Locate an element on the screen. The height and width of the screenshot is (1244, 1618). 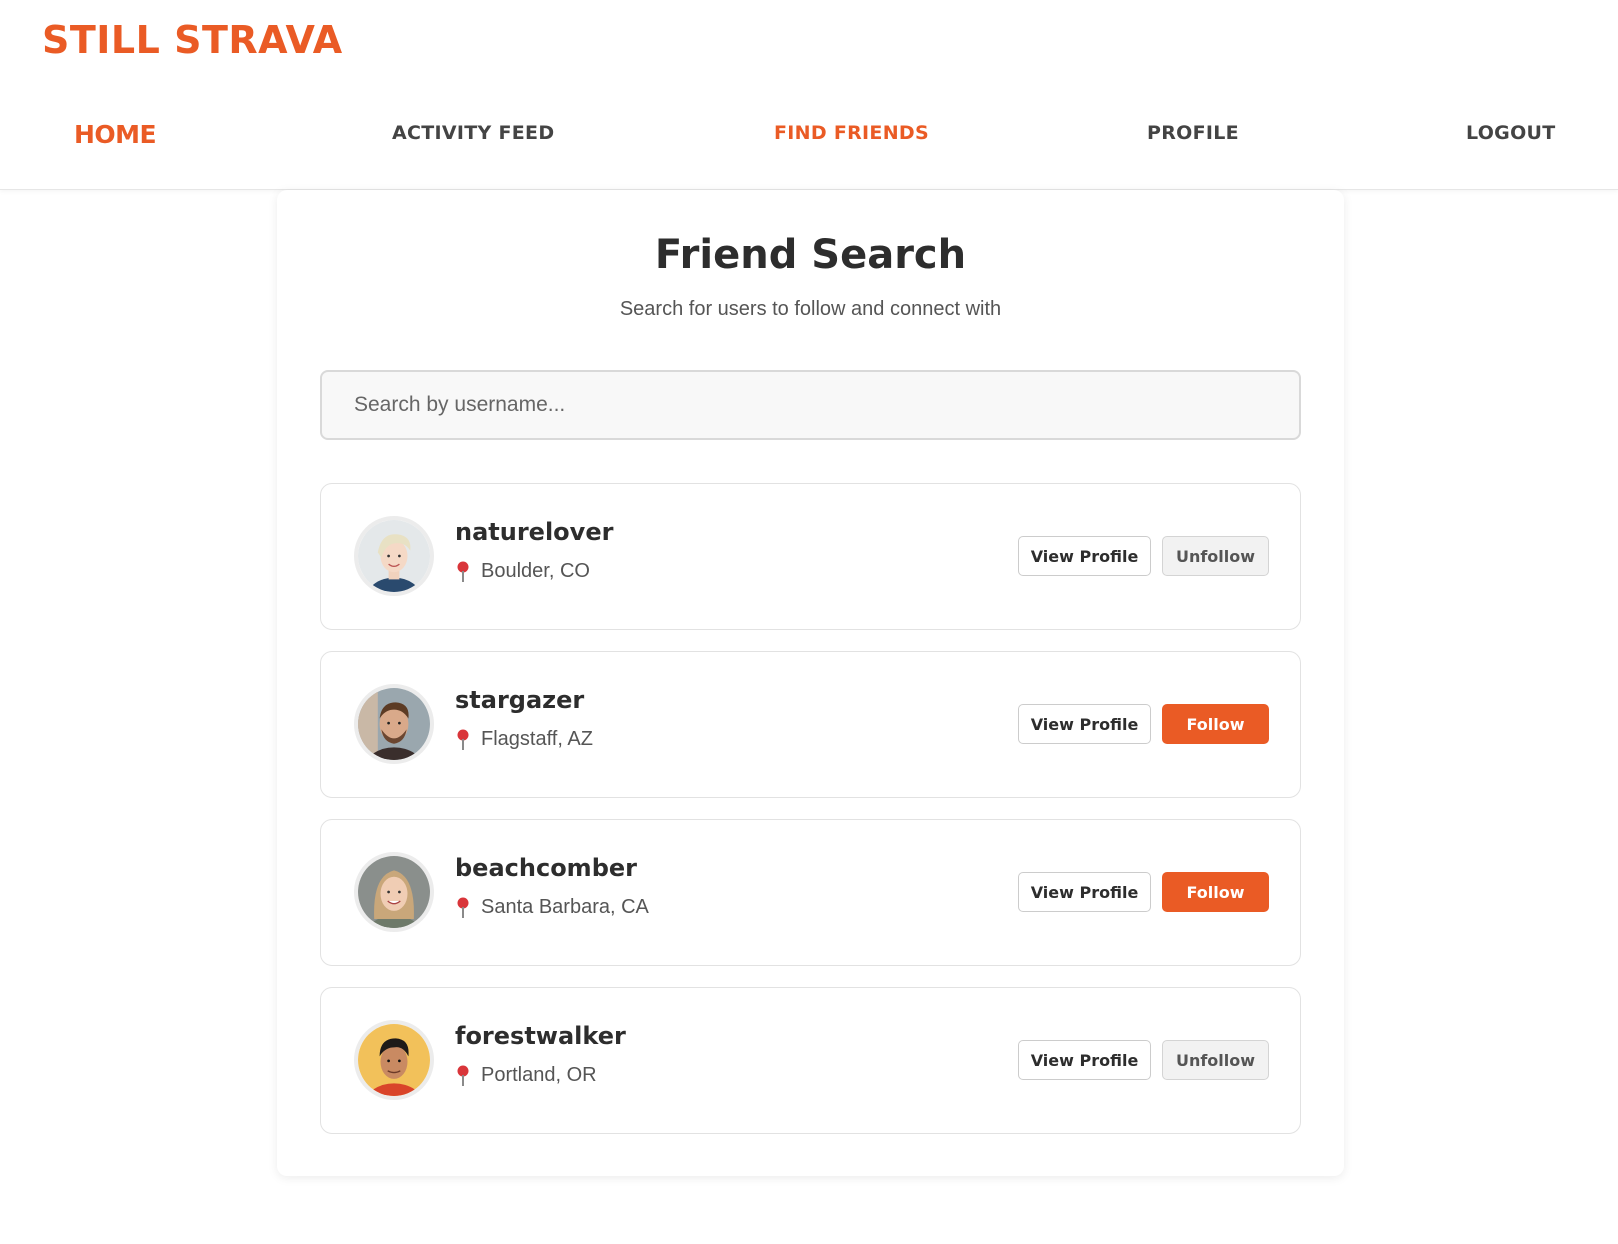
nav-find-friends: FIND FRIENDS is located at coordinates (851, 133).